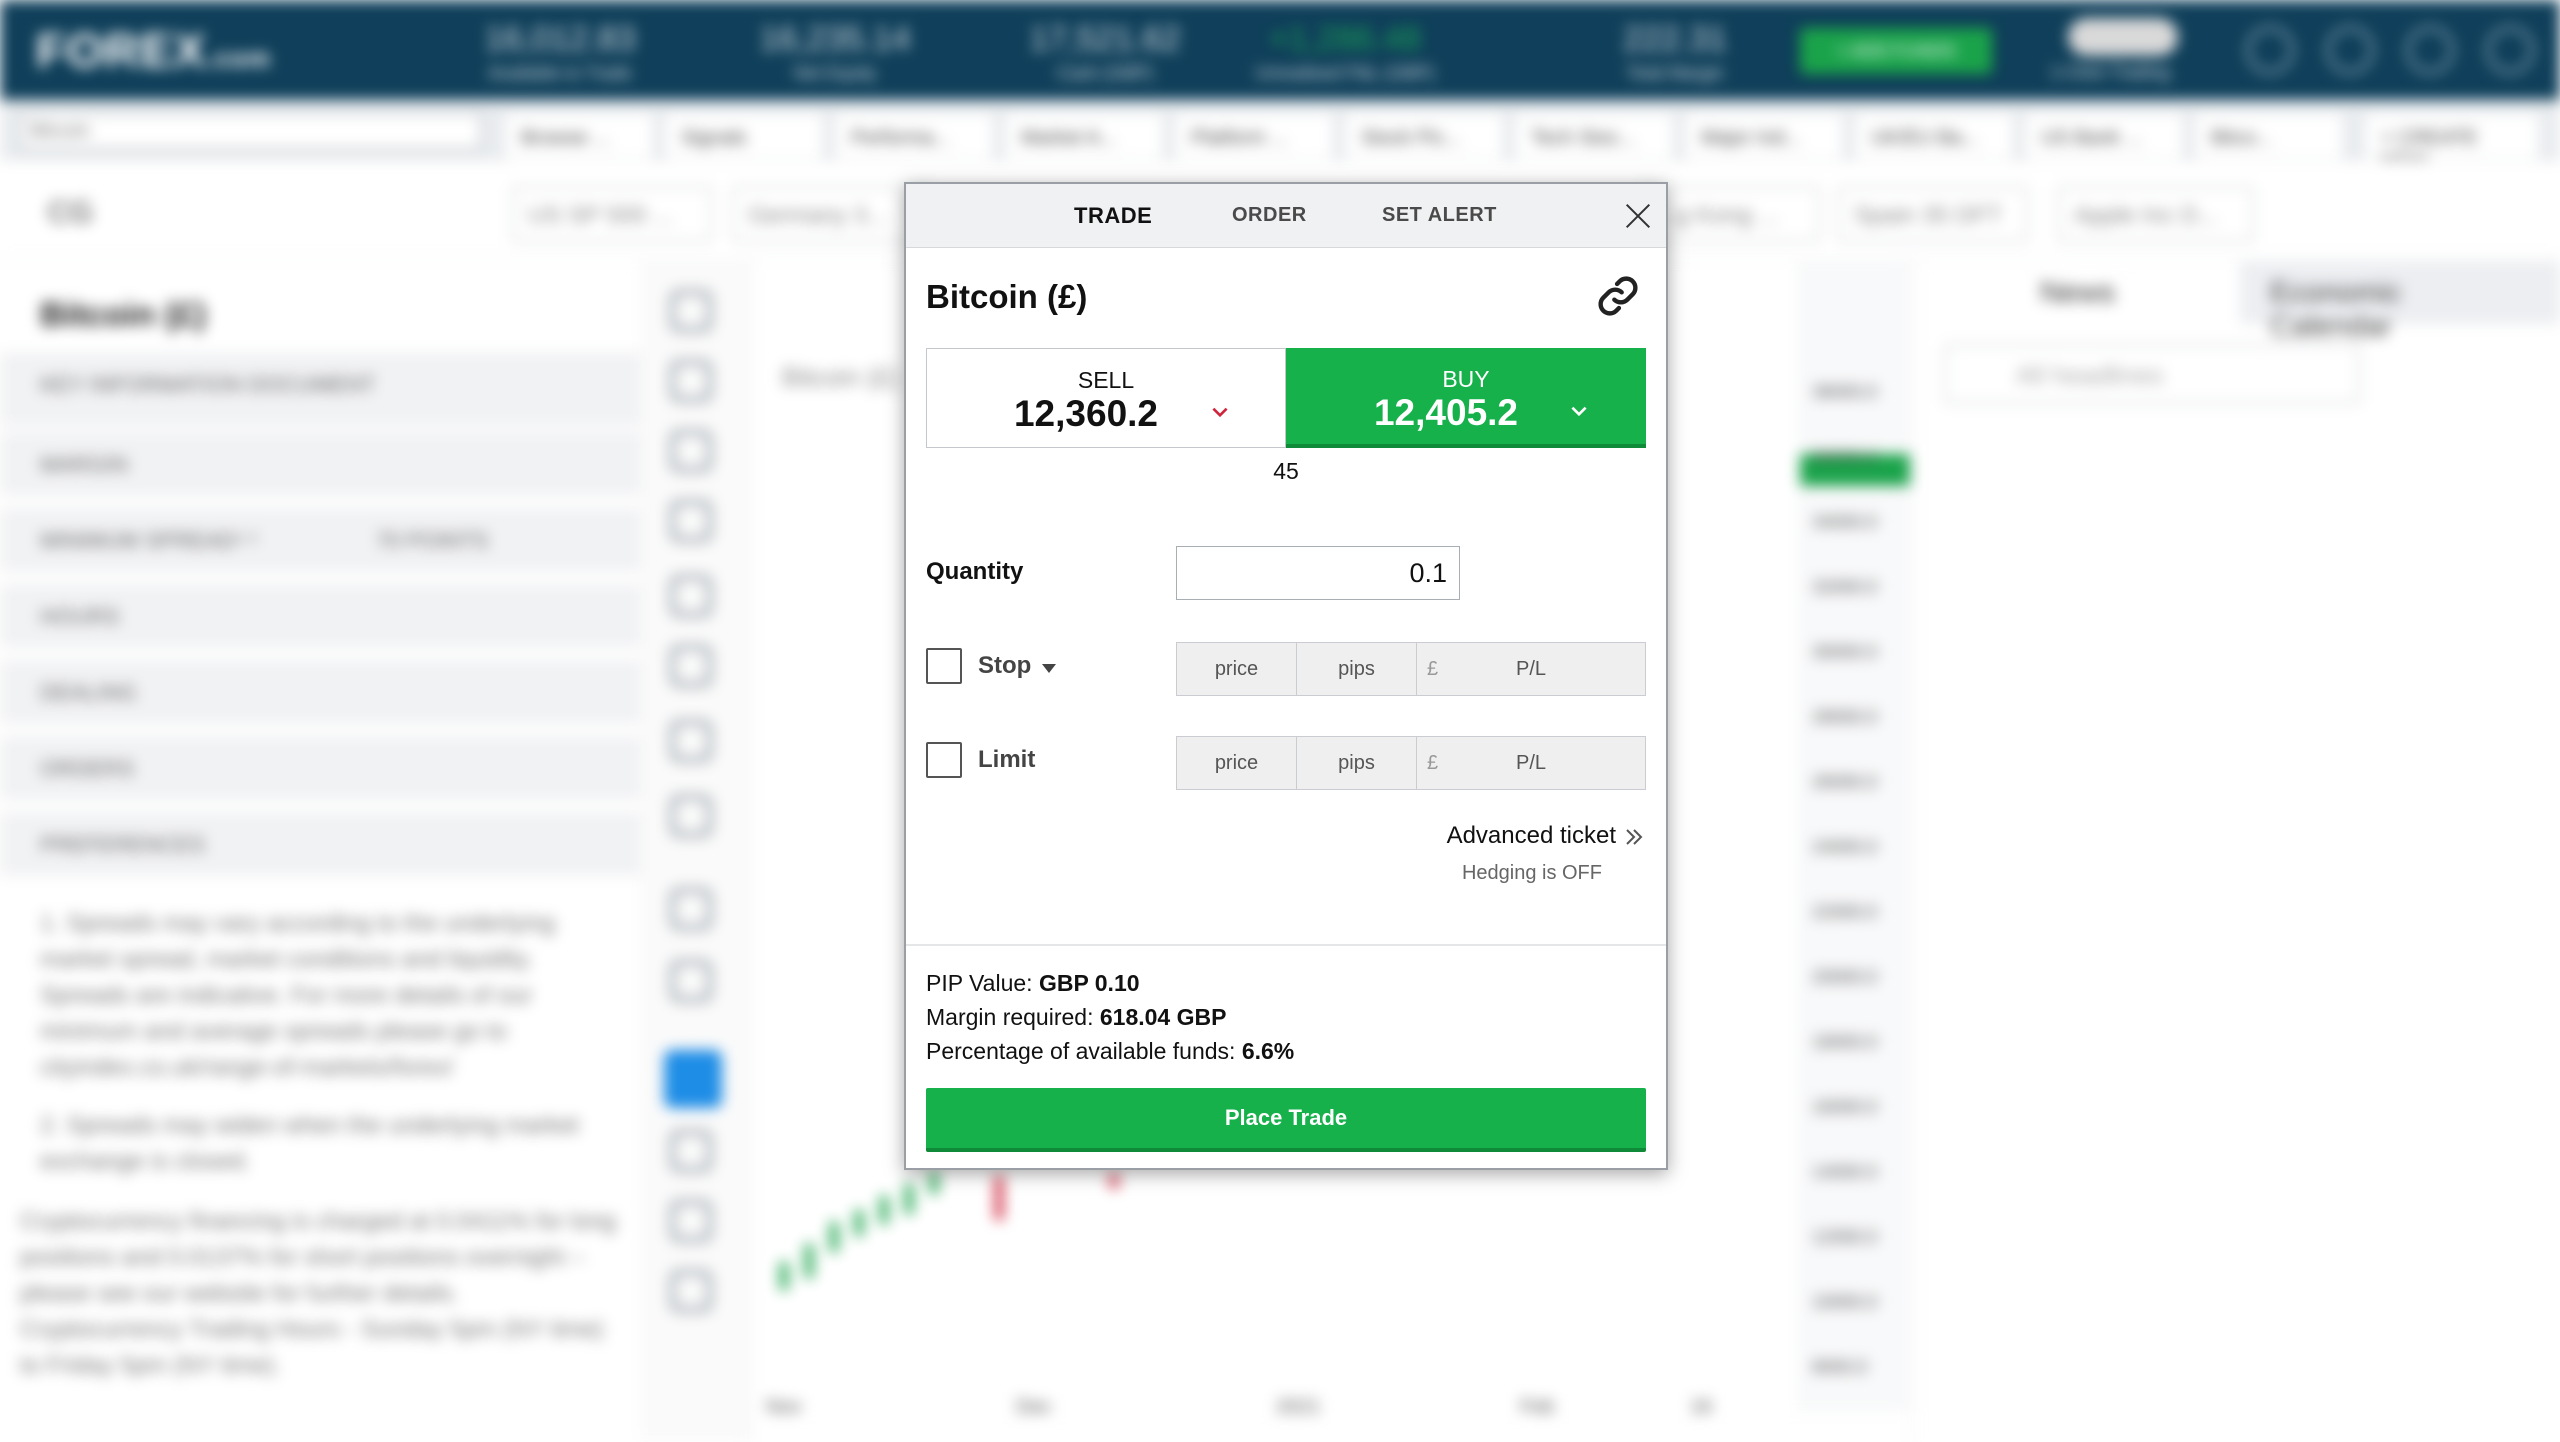  I want to click on stop-pl-input: £ P/L, so click(1531, 669).